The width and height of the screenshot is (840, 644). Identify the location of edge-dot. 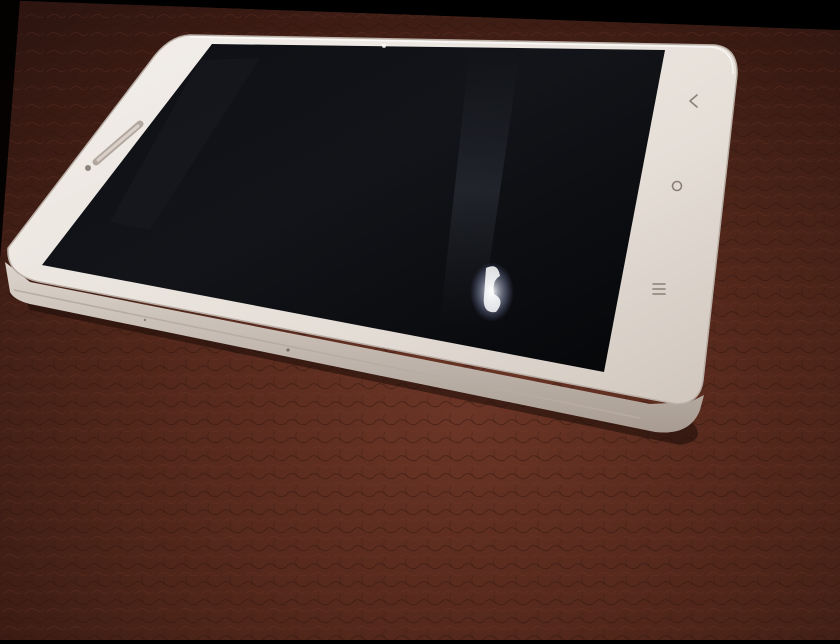
(145, 320).